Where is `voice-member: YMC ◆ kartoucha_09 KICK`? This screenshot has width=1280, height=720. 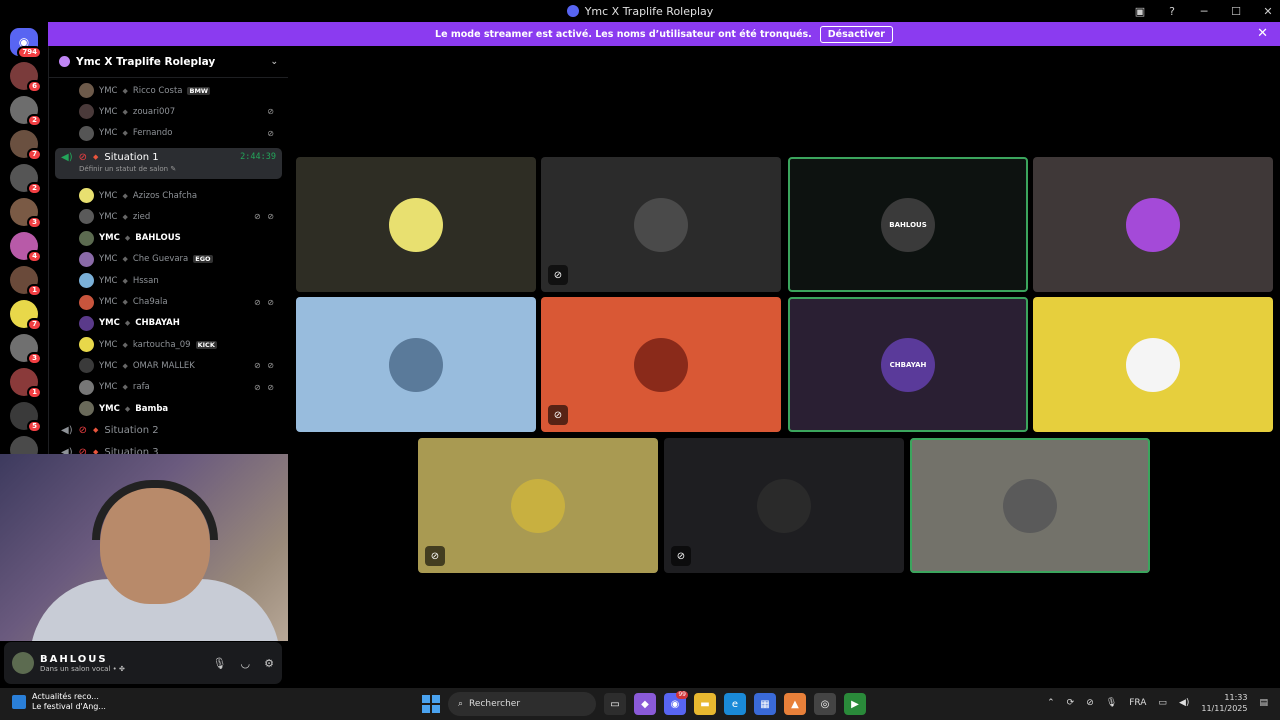 voice-member: YMC ◆ kartoucha_09 KICK is located at coordinates (168, 344).